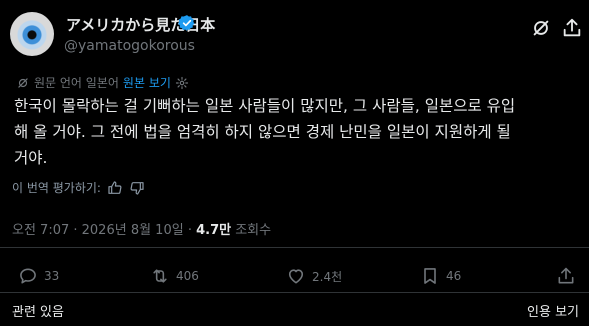 The width and height of the screenshot is (589, 326). I want to click on translation-rating: 이 번역 평가하기:, so click(78, 187).